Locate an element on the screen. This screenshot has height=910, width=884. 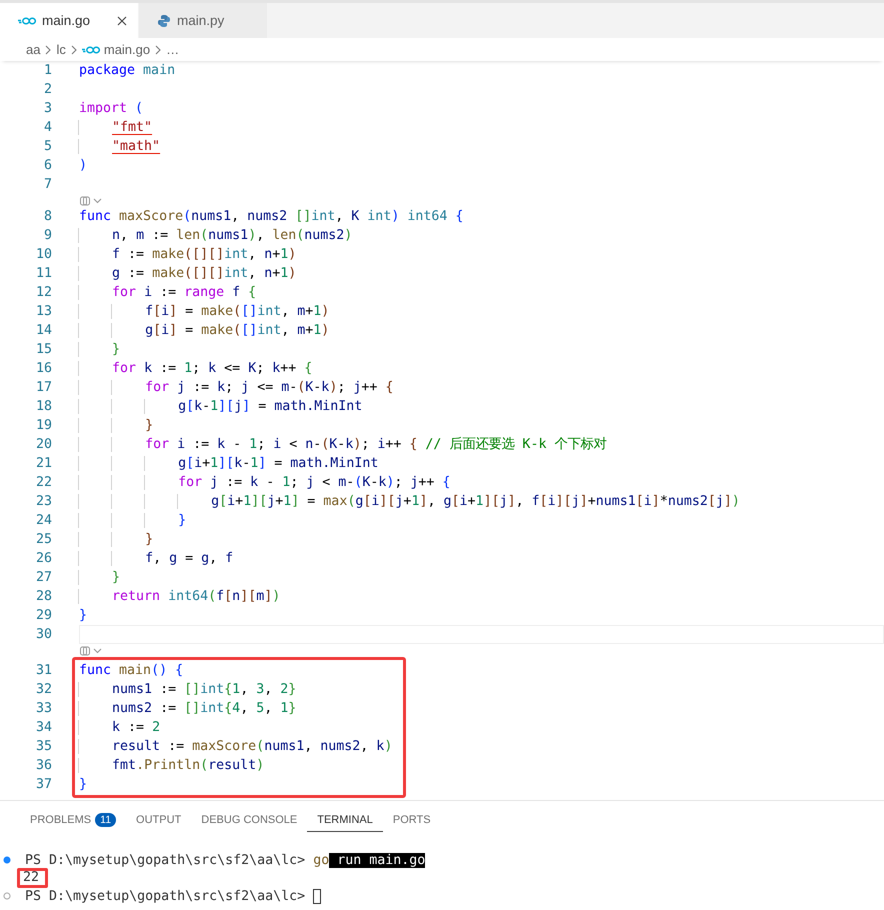
terminal-line: PS D:\mysetup\gopath\src\sf2\aa\lc> go run main.go is located at coordinates (225, 860).